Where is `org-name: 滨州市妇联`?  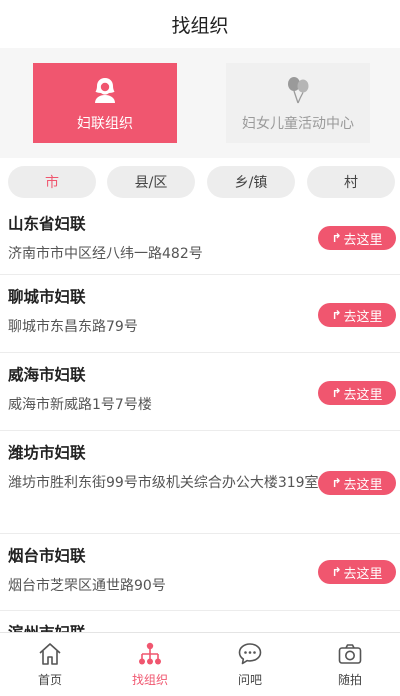
org-name: 滨州市妇联 is located at coordinates (200, 626).